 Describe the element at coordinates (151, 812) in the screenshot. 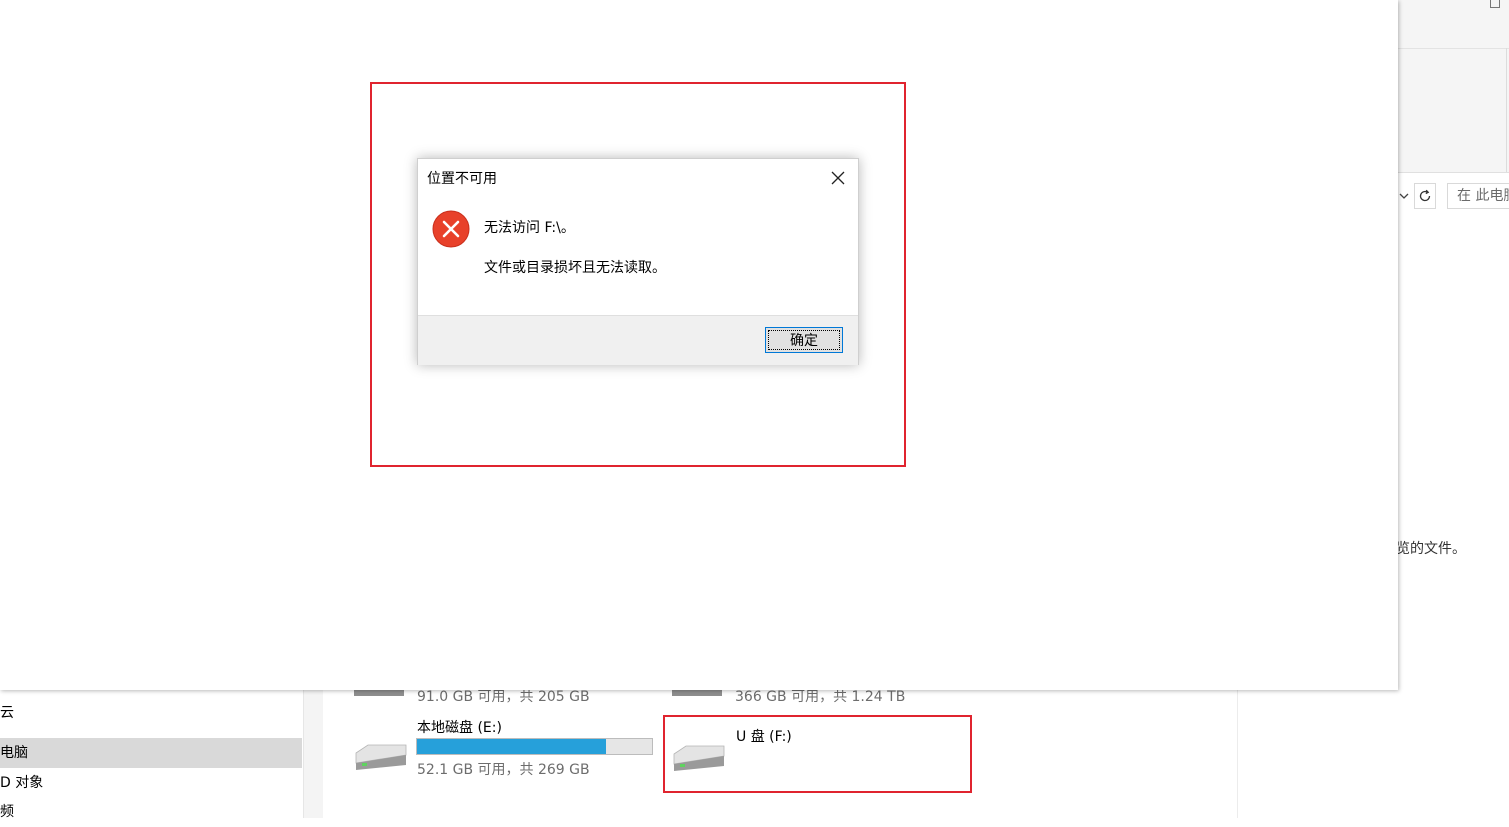

I see `nav-item-videos: 频` at that location.